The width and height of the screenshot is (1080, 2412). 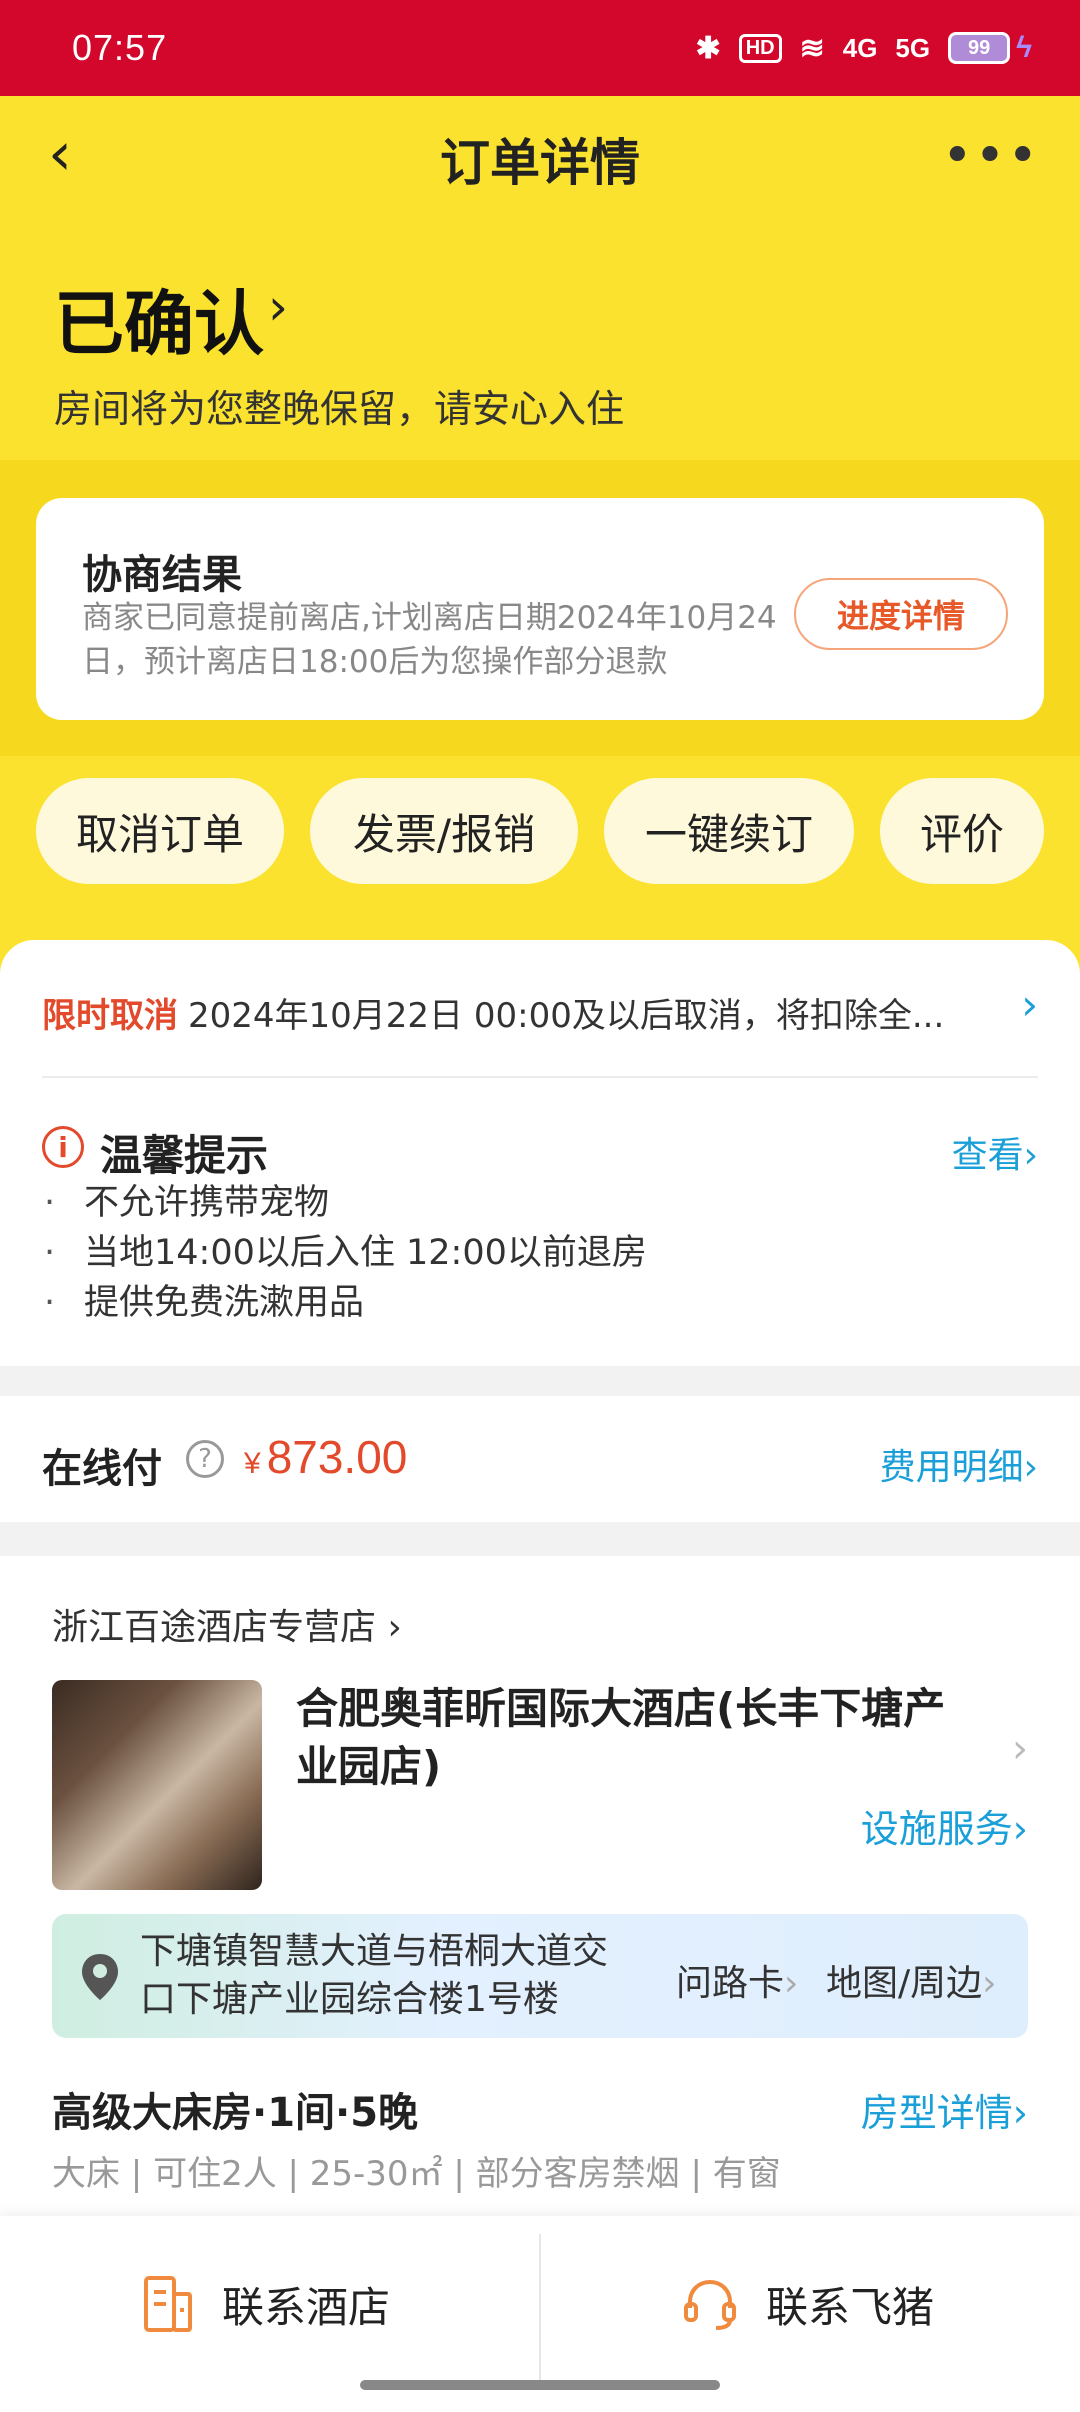 I want to click on order-status-subtitle: 房间将为您整晚保留，请安心入住, so click(x=339, y=409).